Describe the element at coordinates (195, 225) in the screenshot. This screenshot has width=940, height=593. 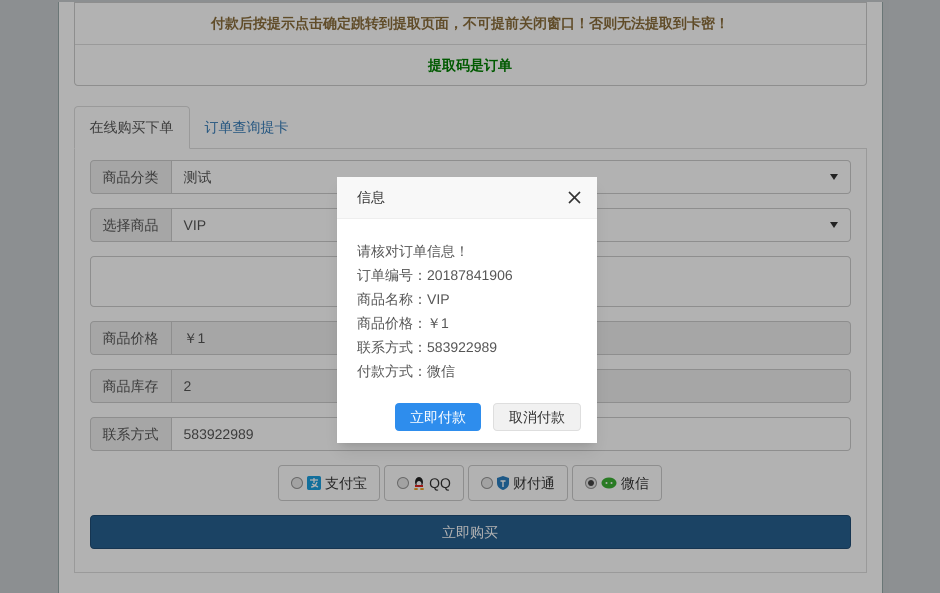
I see `field-value: VIP` at that location.